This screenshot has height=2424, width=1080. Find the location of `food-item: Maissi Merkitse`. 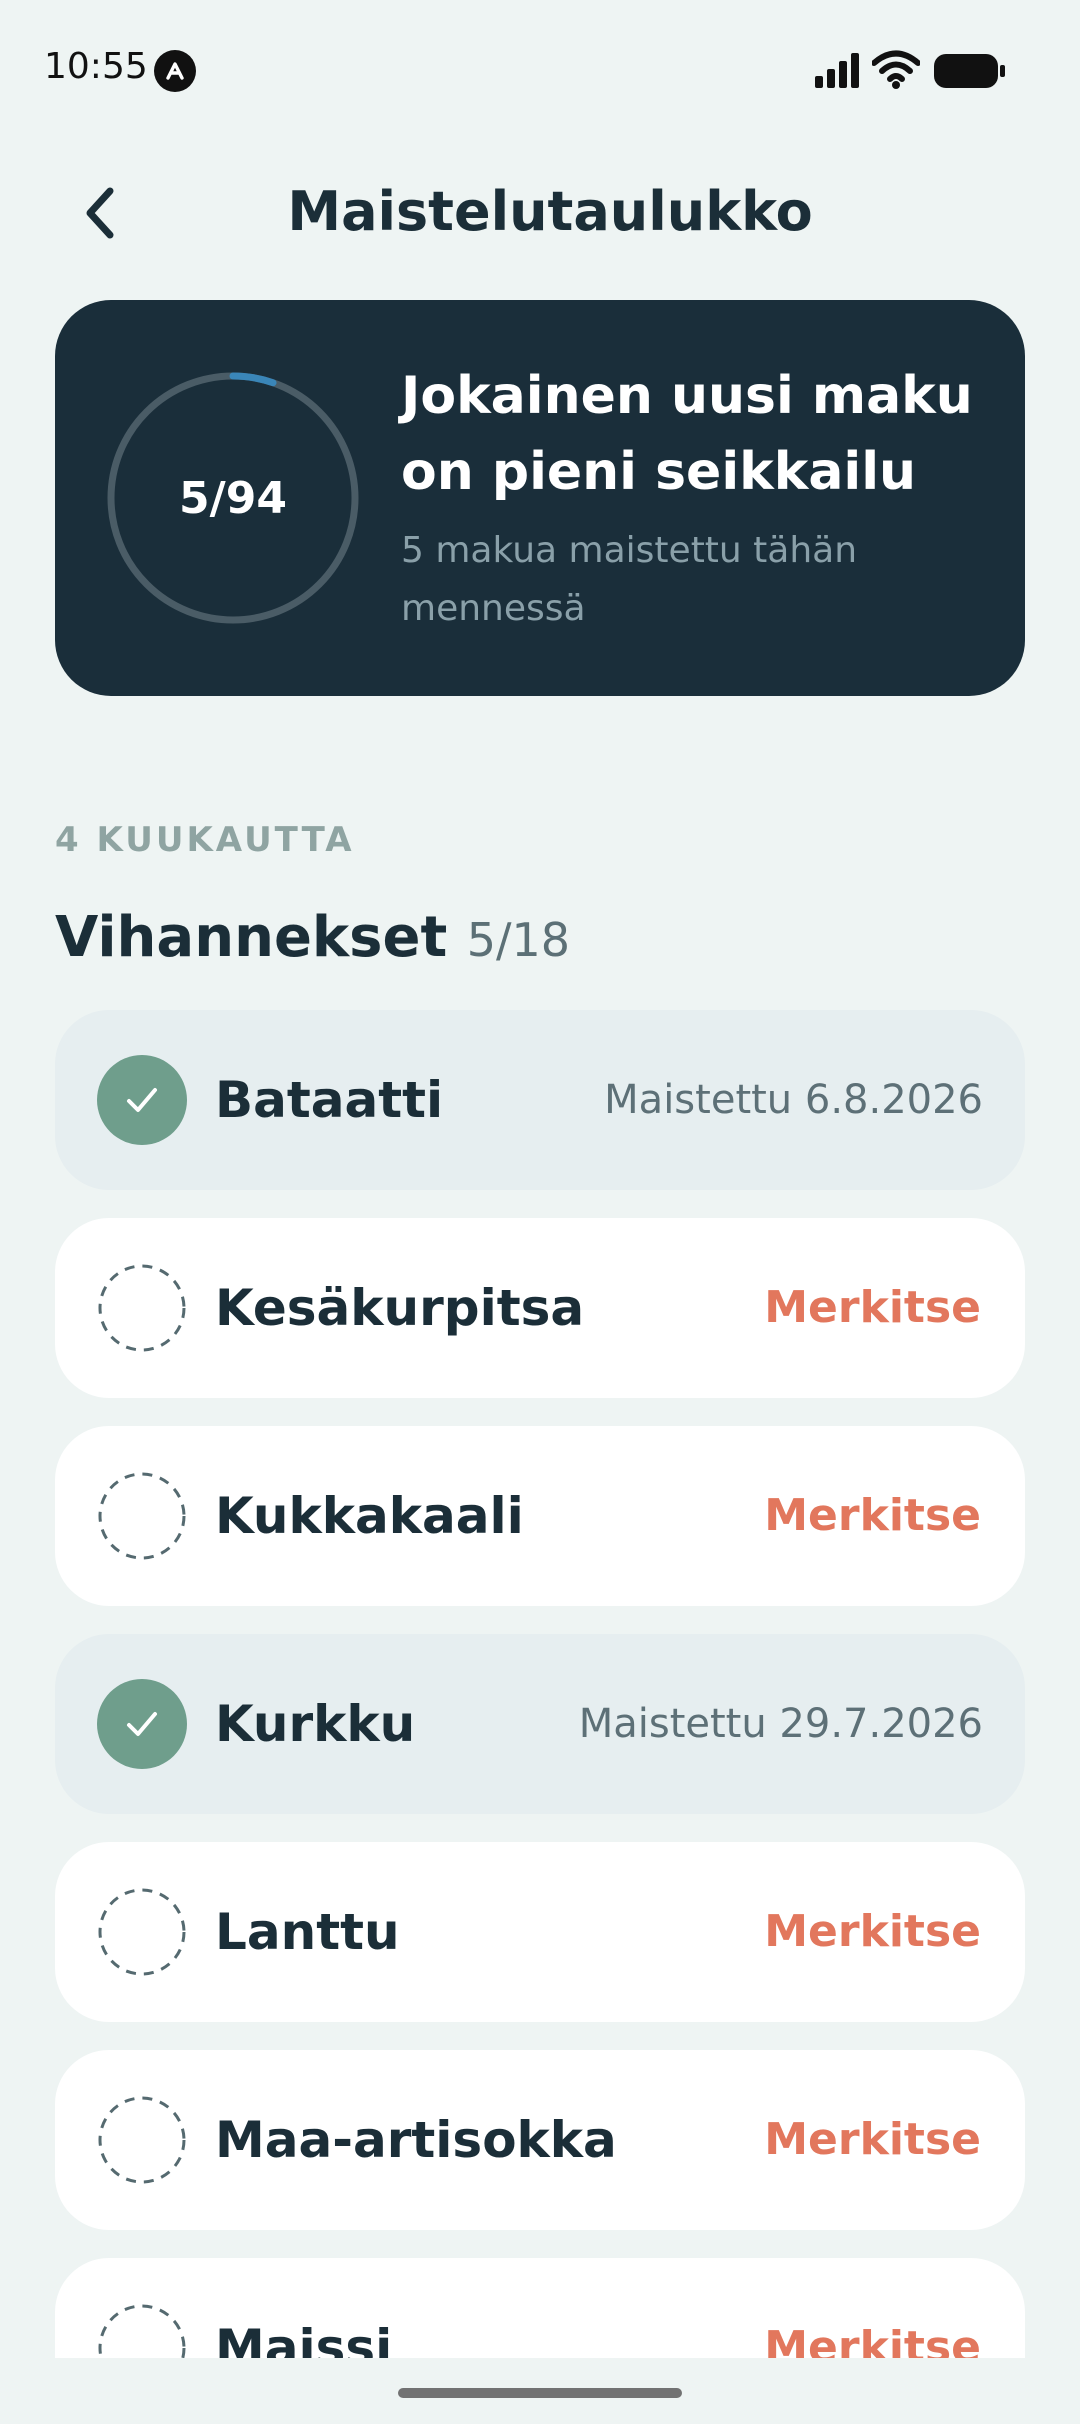

food-item: Maissi Merkitse is located at coordinates (540, 2308).